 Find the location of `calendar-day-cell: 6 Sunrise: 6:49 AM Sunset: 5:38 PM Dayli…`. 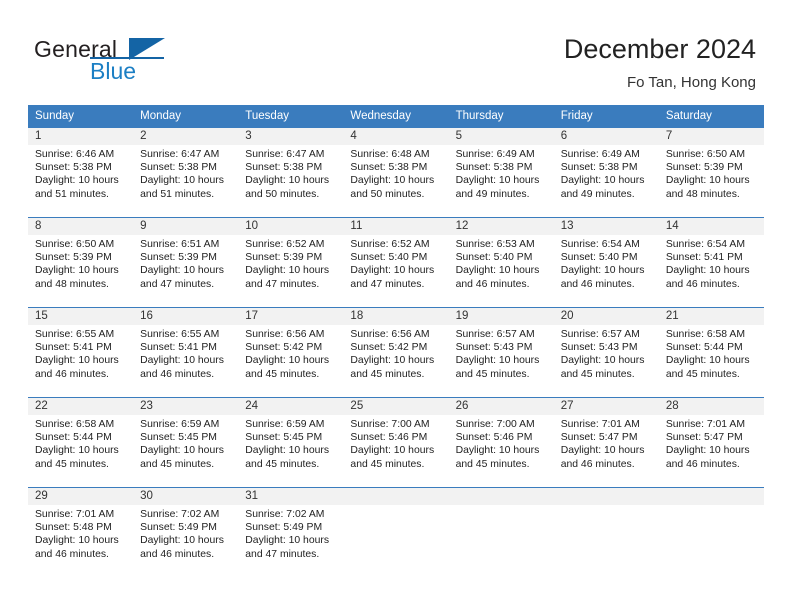

calendar-day-cell: 6 Sunrise: 6:49 AM Sunset: 5:38 PM Dayli… is located at coordinates (606, 172).